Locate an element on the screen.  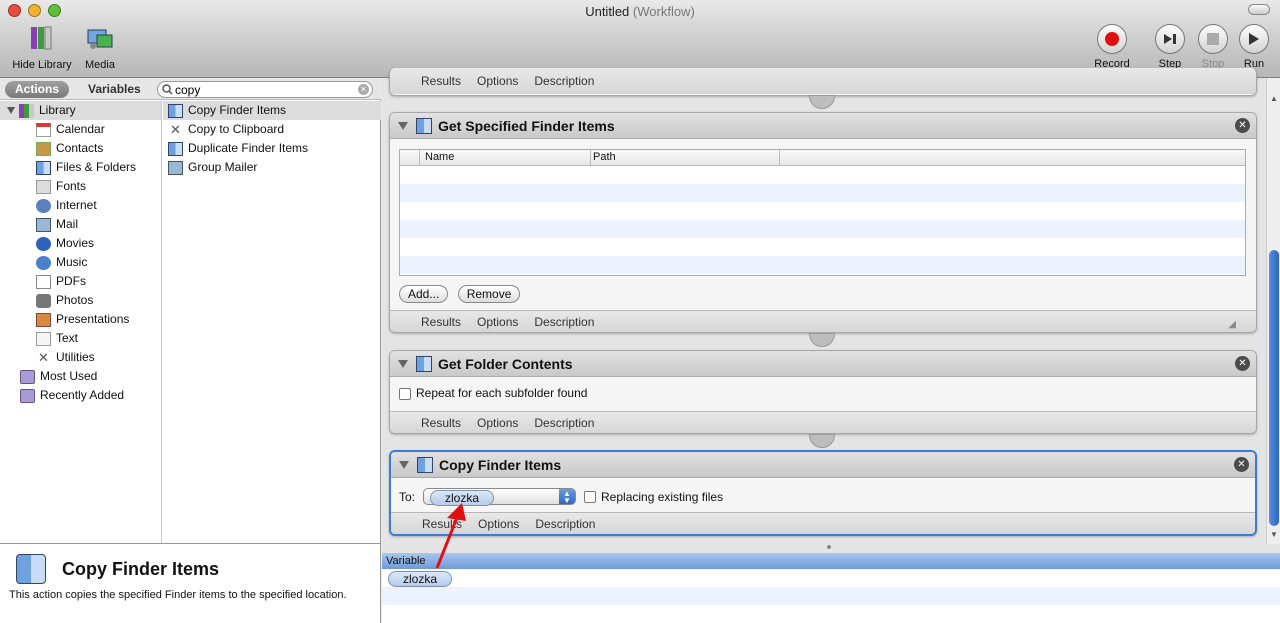
split-handle is located at coordinates (829, 547).